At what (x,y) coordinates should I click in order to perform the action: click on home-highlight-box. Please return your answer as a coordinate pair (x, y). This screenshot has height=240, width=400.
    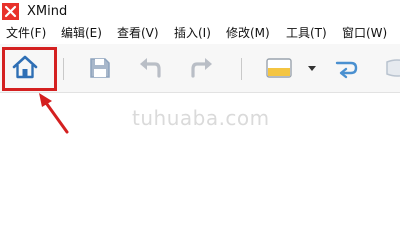
    Looking at the image, I should click on (29, 69).